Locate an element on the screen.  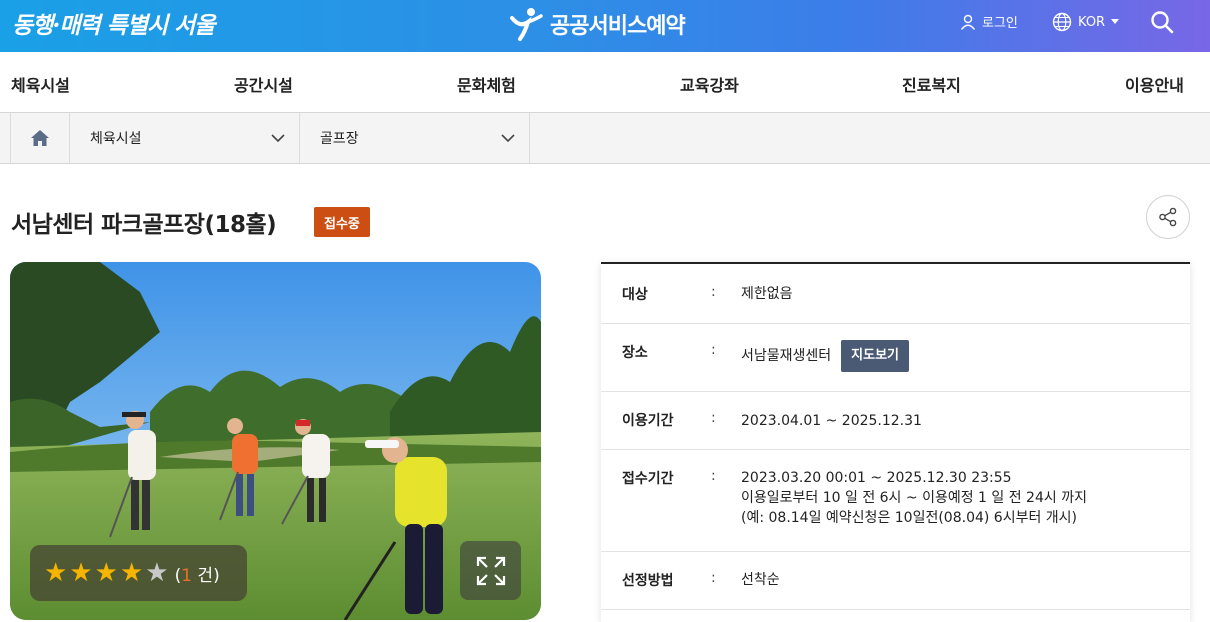
login-label: 로그인 is located at coordinates (1000, 23).